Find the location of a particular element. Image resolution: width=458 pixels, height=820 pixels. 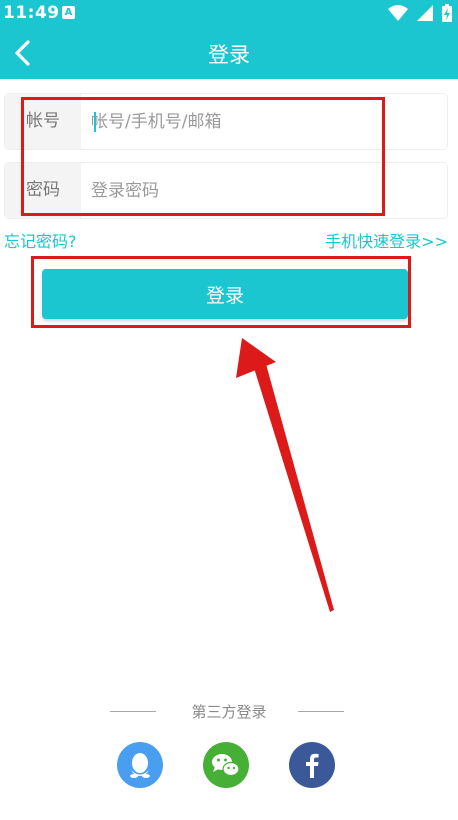

annotation-arrow is located at coordinates (285, 475).